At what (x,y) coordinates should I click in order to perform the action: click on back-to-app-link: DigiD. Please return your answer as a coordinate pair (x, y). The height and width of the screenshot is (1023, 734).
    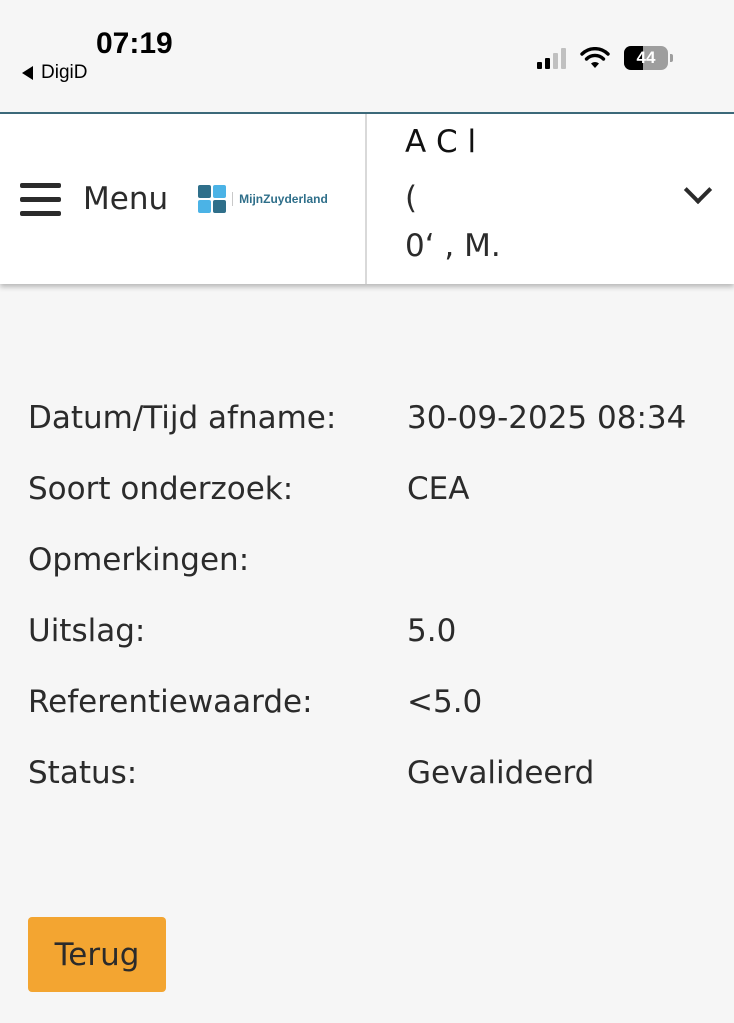
    Looking at the image, I should click on (54, 73).